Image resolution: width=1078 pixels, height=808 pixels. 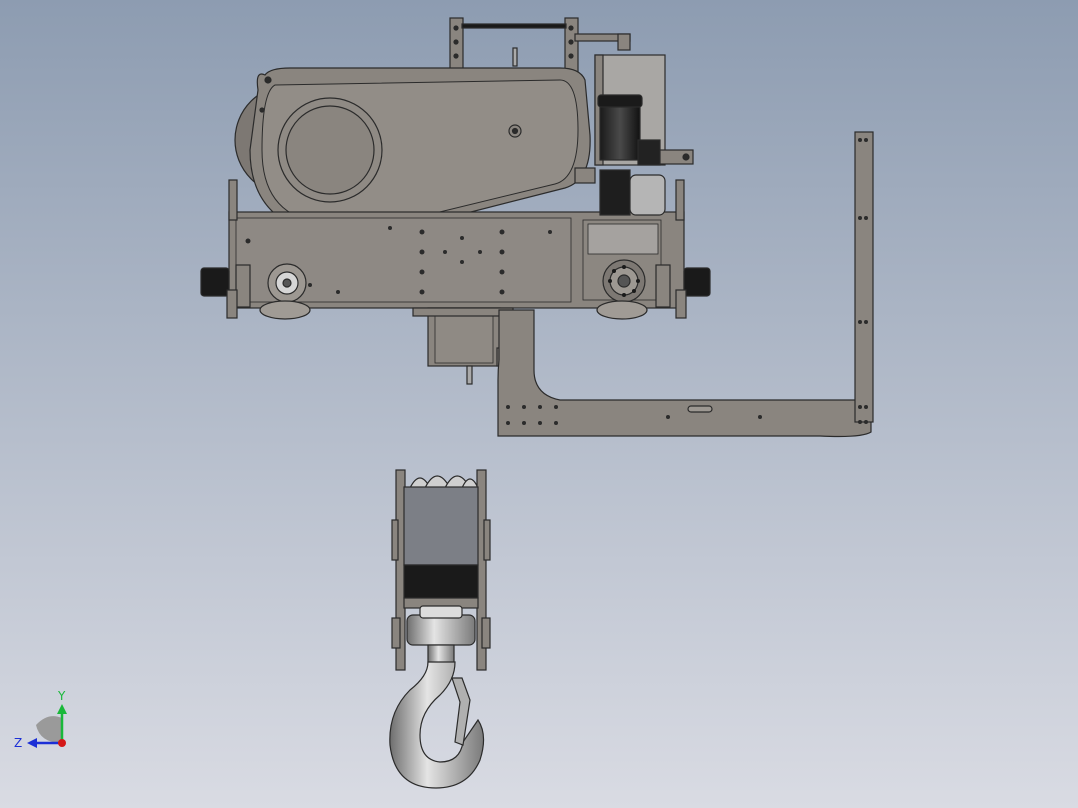 I want to click on right-buffer, so click(x=697, y=282).